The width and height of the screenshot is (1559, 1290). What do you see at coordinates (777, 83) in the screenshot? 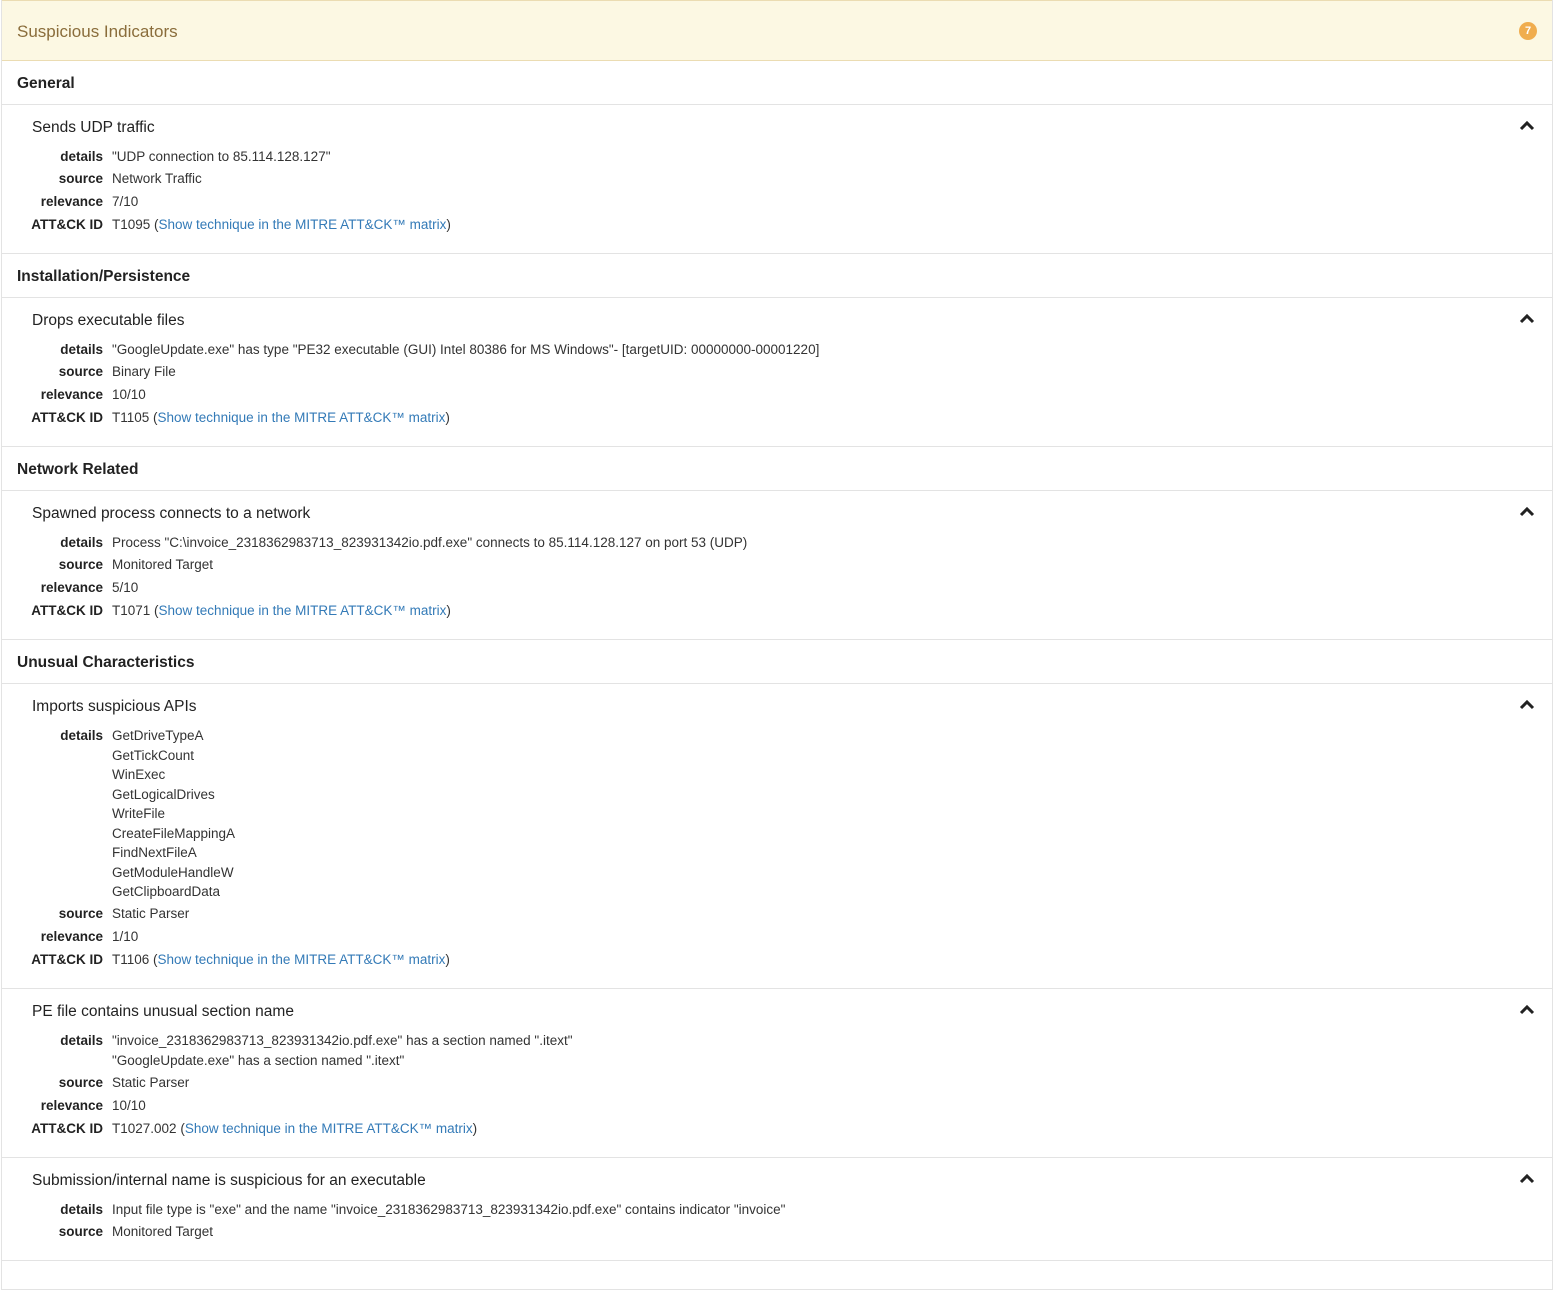
I see `category-header: General` at bounding box center [777, 83].